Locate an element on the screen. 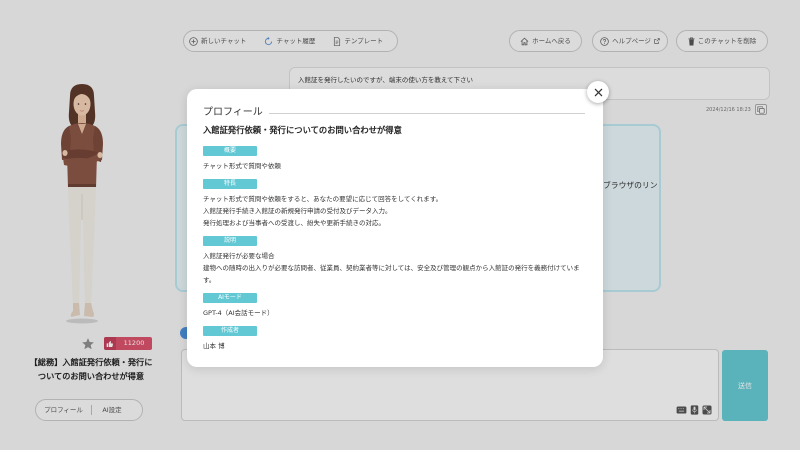 The width and height of the screenshot is (800, 450). section-label: 概要 is located at coordinates (230, 151).